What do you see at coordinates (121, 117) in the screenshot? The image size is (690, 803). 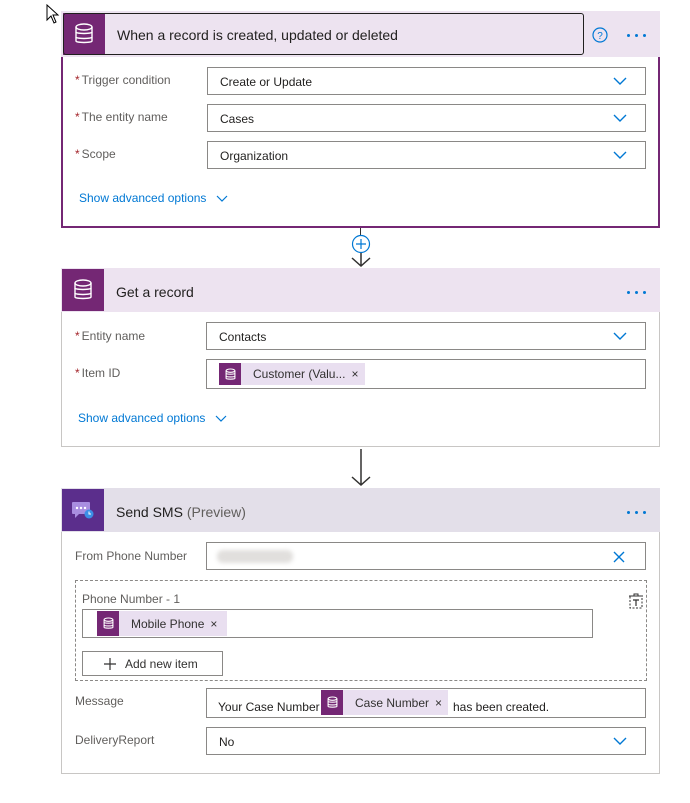 I see `entity-name-label: * The entity name` at bounding box center [121, 117].